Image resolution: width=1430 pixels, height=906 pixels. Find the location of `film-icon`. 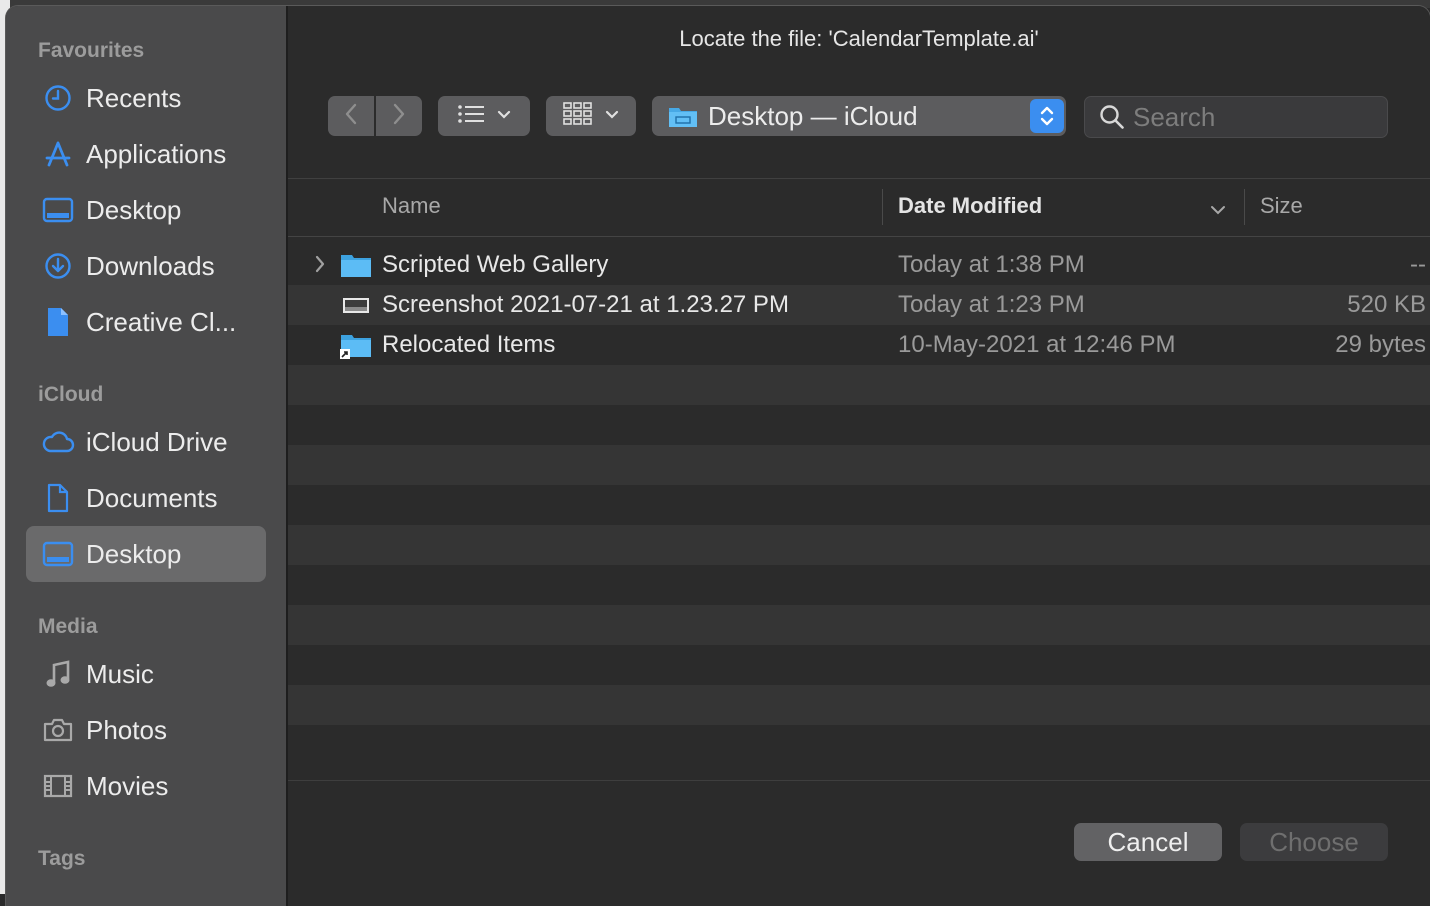

film-icon is located at coordinates (58, 786).